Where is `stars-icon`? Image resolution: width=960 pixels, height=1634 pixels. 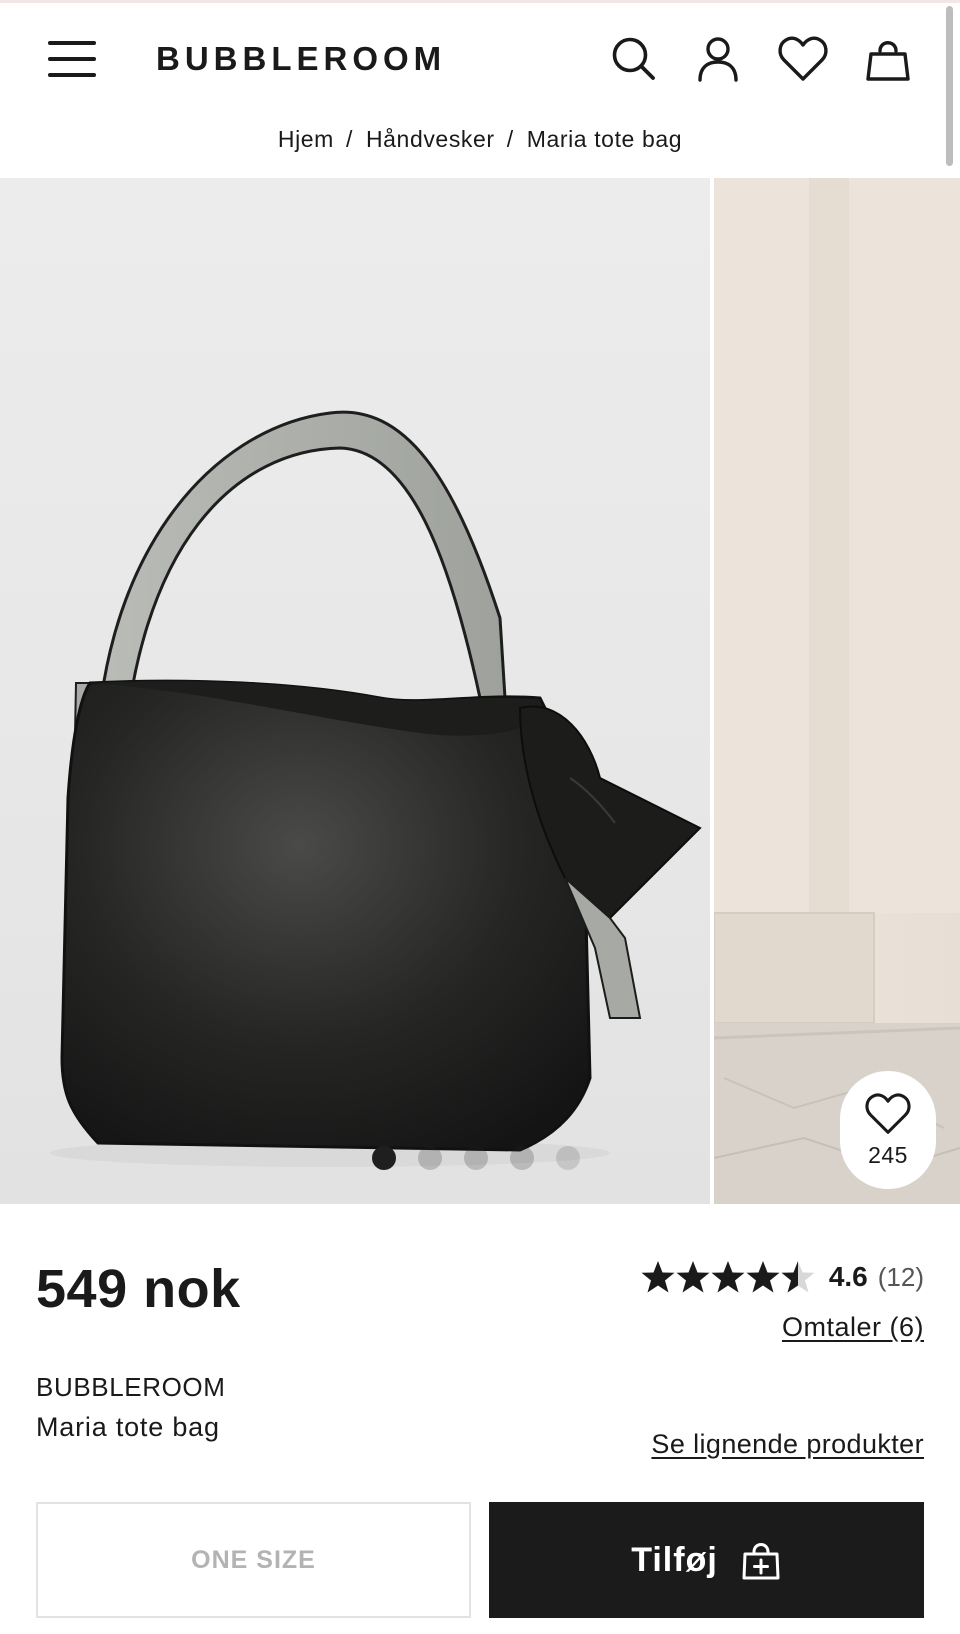
stars-icon is located at coordinates (728, 1277).